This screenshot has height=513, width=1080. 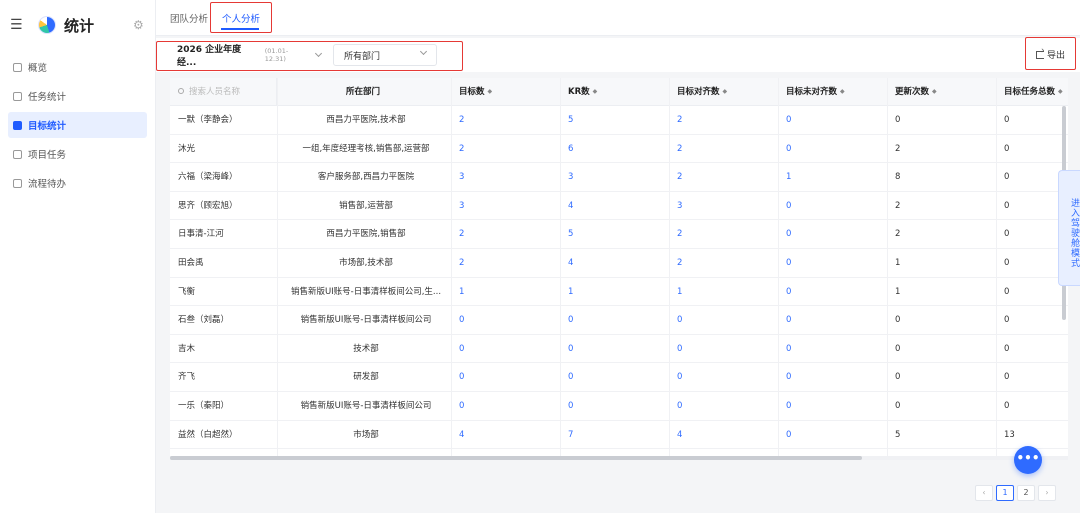 I want to click on col-header-unaligned: 目标未对齐数 ◆, so click(x=815, y=92).